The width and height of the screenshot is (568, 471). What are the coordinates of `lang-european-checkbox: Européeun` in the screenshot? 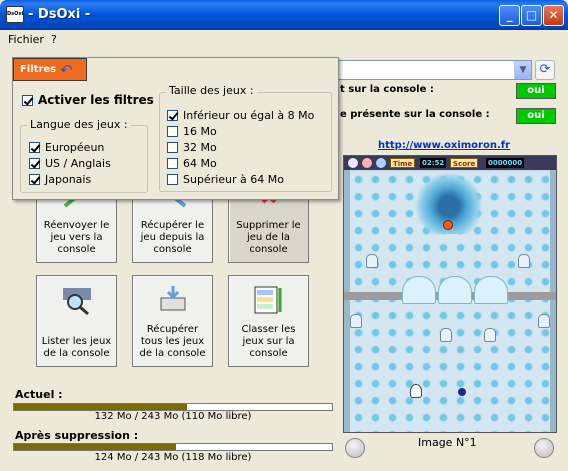 It's located at (66, 147).